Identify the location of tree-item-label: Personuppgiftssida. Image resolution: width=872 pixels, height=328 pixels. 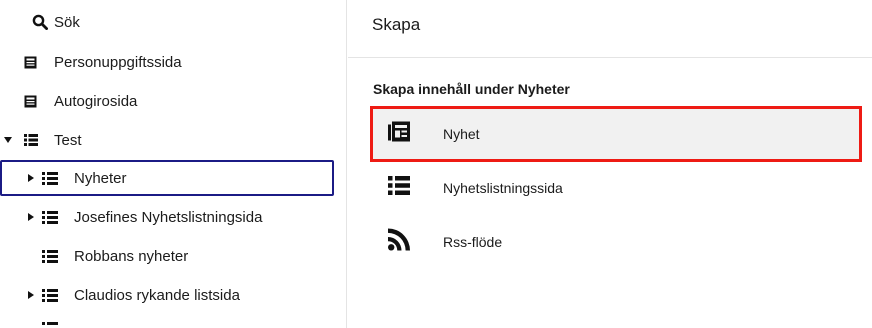
(118, 62).